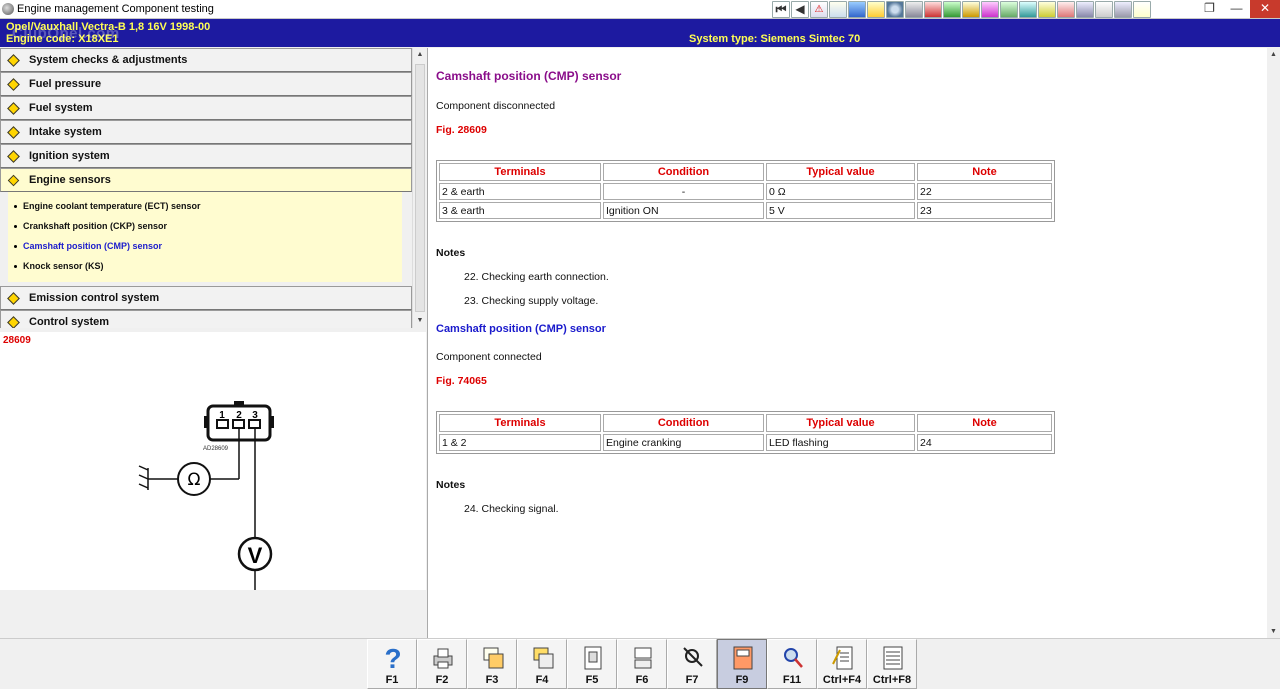  What do you see at coordinates (216, 449) in the screenshot?
I see `part-code: AD28609` at bounding box center [216, 449].